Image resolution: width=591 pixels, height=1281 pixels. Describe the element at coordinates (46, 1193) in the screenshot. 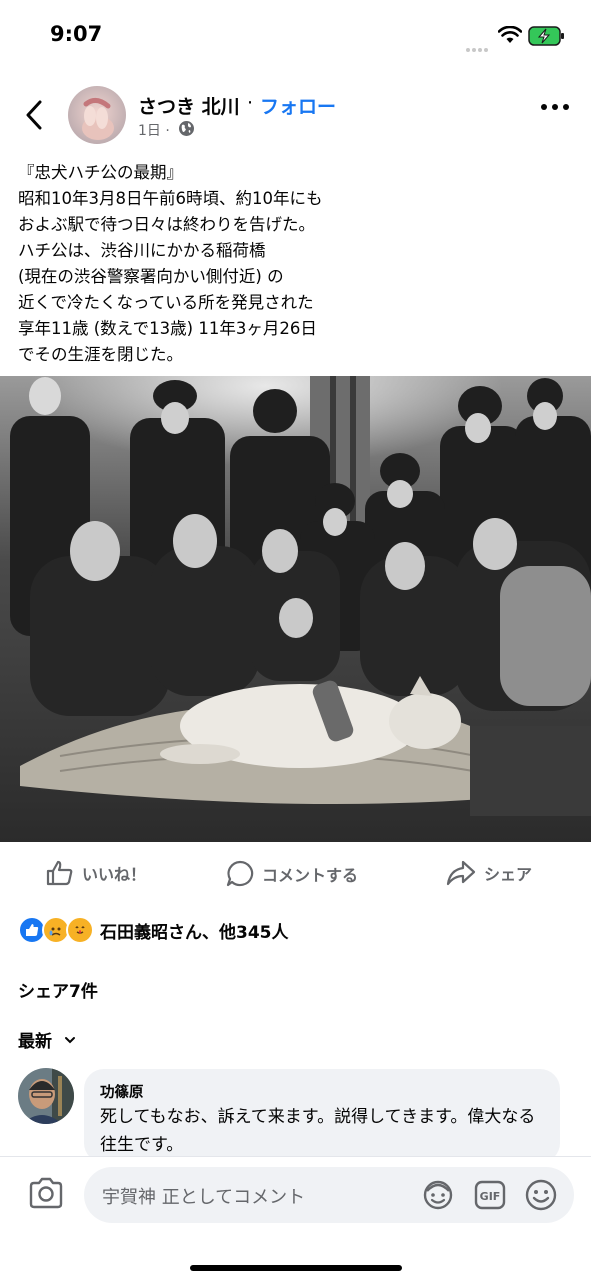

I see `camera-icon` at that location.